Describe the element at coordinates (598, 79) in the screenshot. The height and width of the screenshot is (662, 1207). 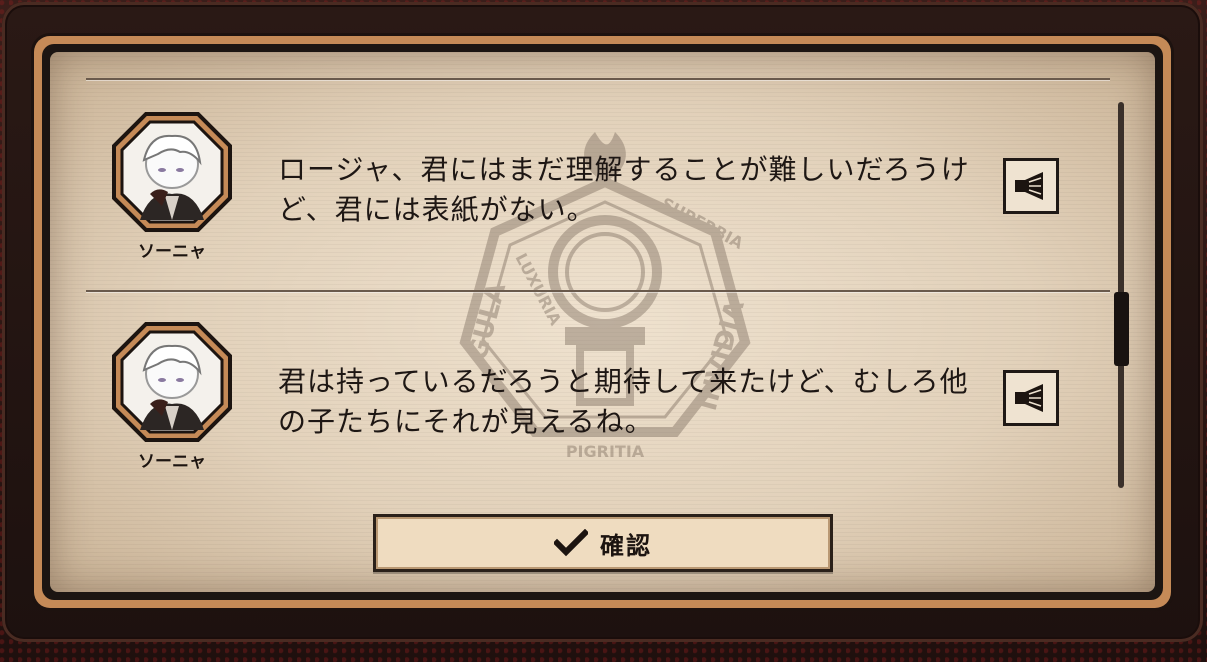
I see `divider-top` at that location.